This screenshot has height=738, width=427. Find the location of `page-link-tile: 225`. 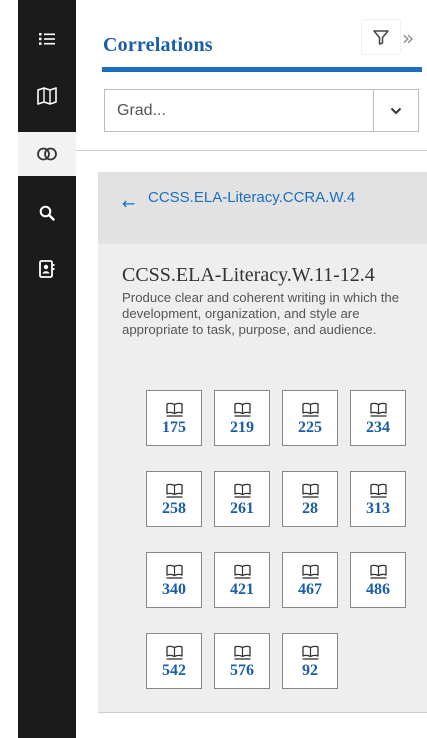

page-link-tile: 225 is located at coordinates (310, 418).